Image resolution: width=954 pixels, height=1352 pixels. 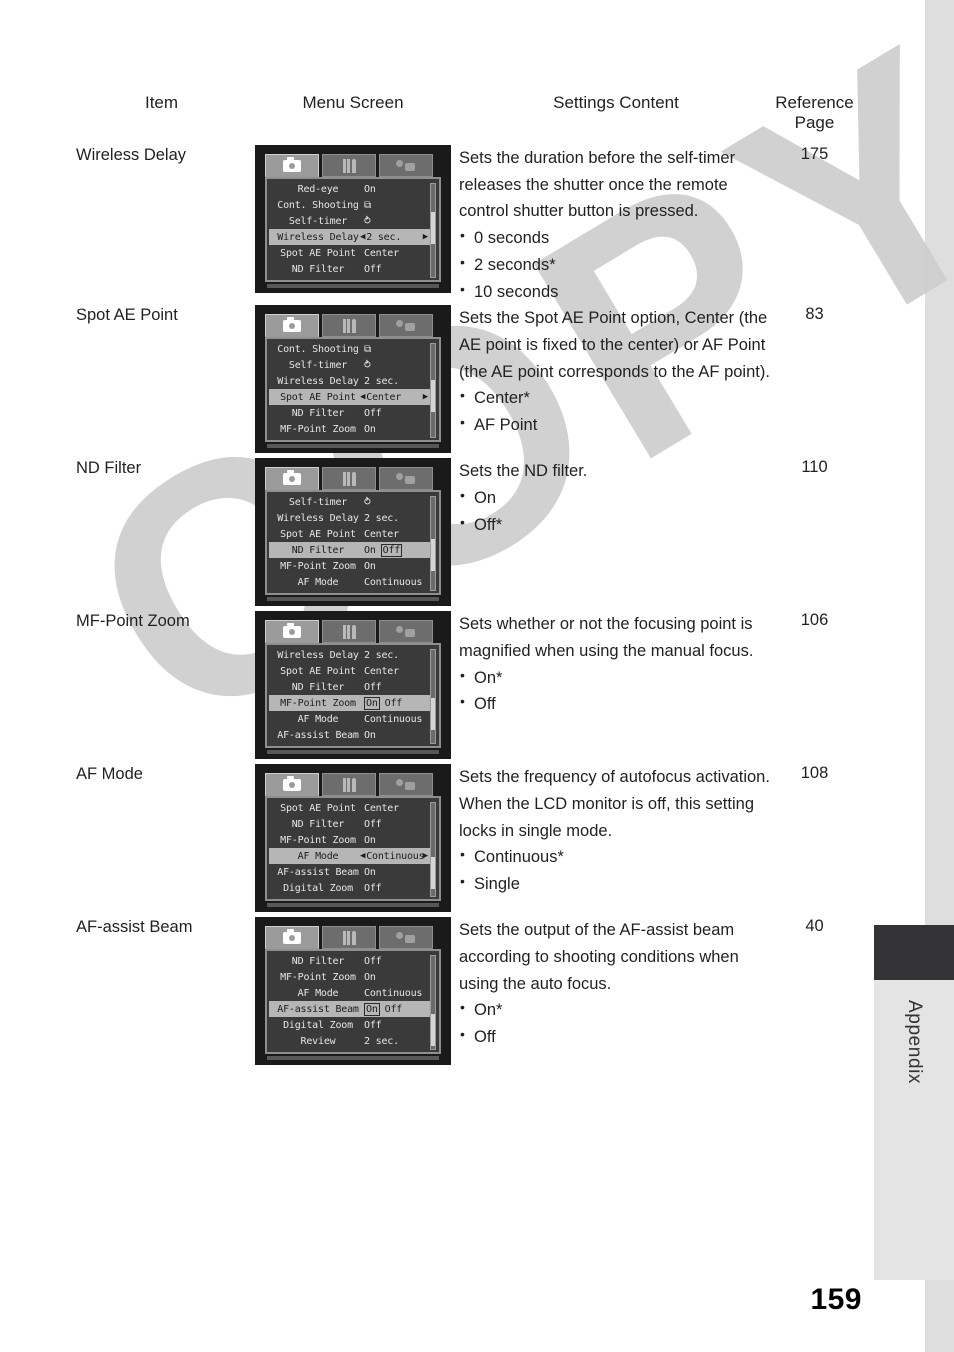 I want to click on lcd-menu-row: Wireless Delay 2 sec., so click(x=349, y=655).